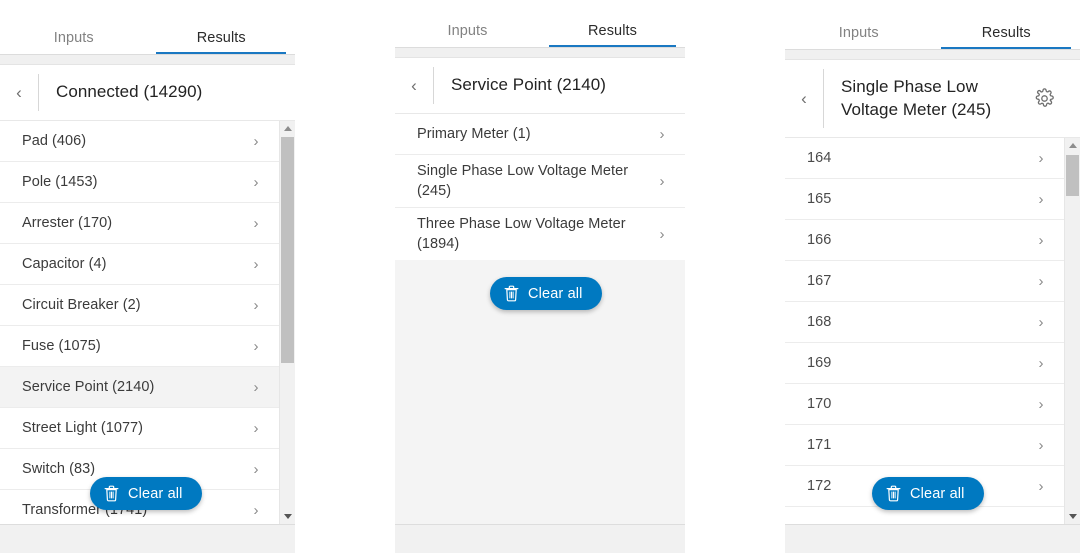 This screenshot has width=1080, height=553. I want to click on list-item-label: Arrester (170), so click(67, 223).